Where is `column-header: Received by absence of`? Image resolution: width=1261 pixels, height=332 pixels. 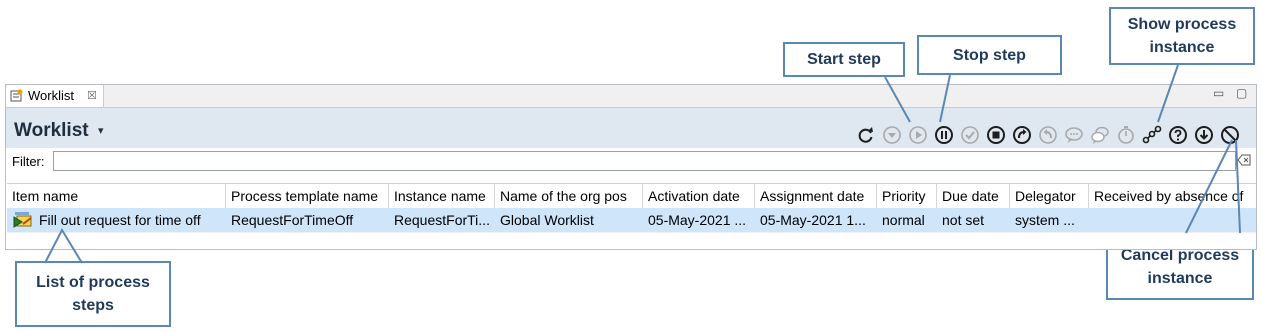
column-header: Received by absence of is located at coordinates (1172, 196).